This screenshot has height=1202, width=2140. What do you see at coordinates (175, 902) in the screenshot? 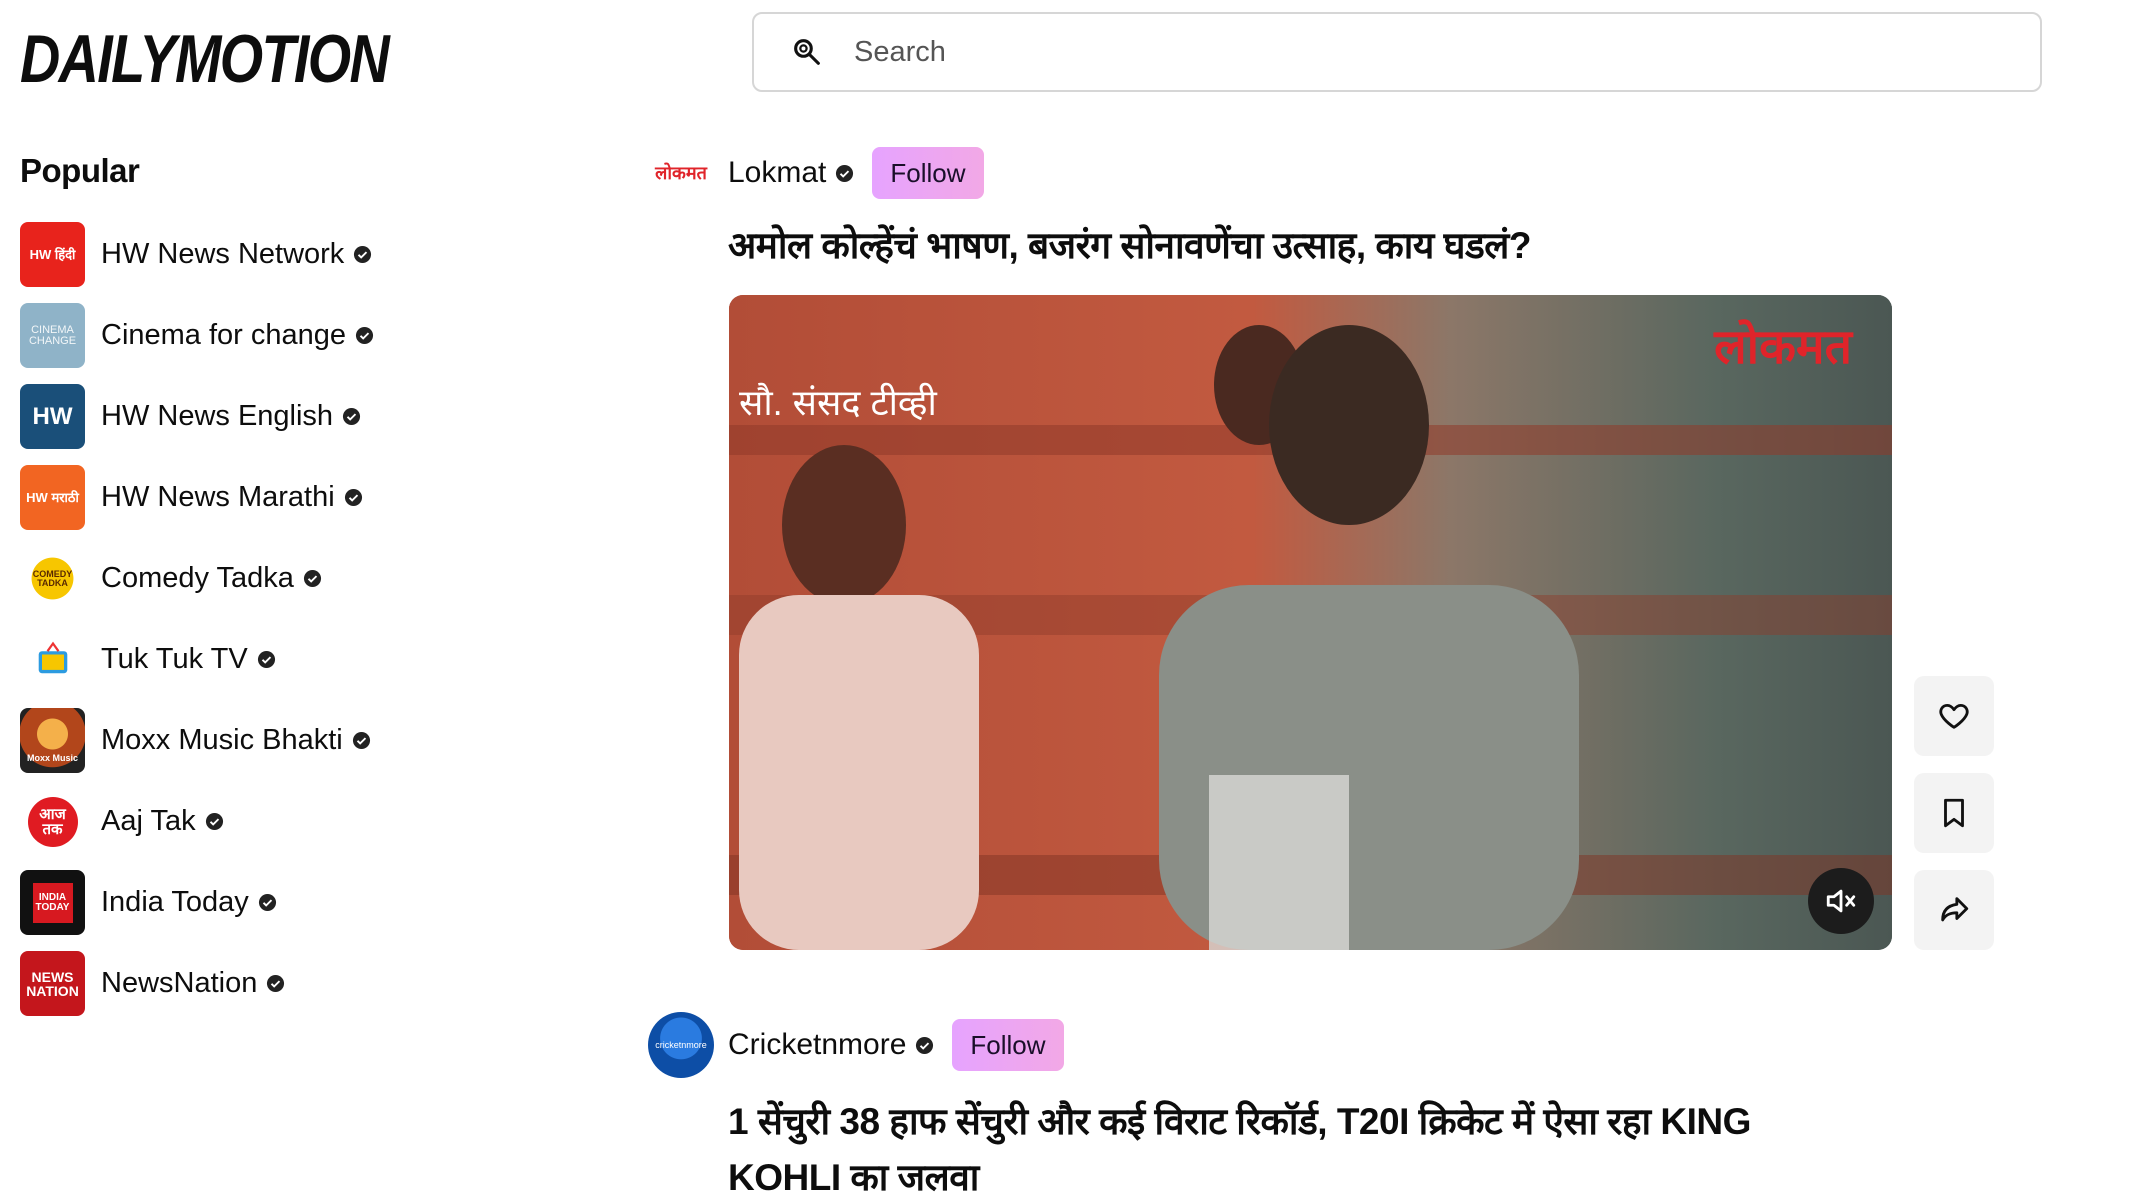
I see `sidebar-item-label: India Today` at bounding box center [175, 902].